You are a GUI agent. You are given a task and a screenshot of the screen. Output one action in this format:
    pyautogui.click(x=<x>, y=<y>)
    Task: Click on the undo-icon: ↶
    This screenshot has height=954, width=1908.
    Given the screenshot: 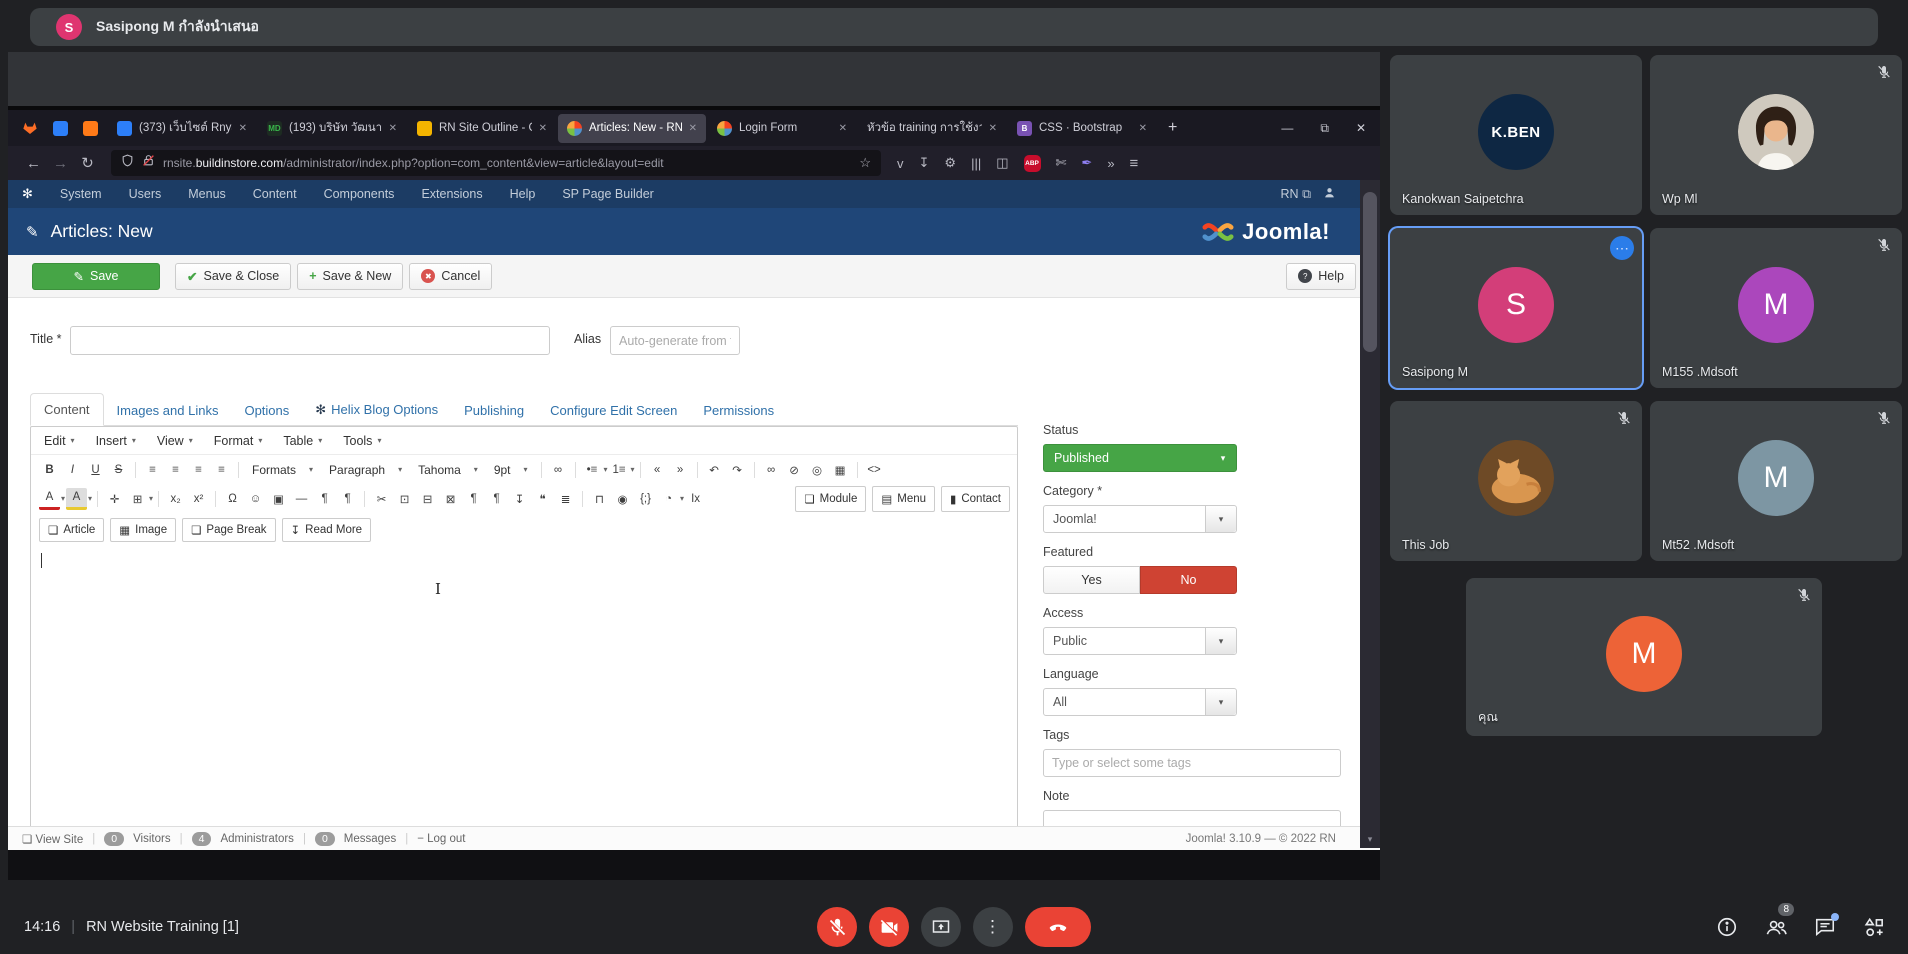 What is the action you would take?
    pyautogui.click(x=714, y=470)
    